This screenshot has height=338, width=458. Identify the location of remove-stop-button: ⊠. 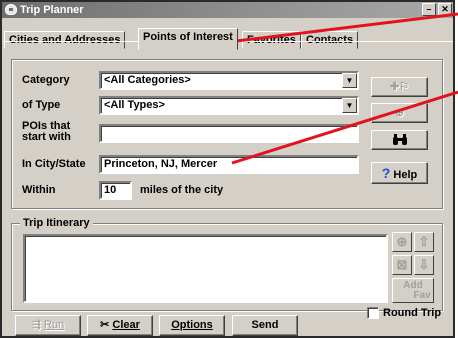
(402, 265).